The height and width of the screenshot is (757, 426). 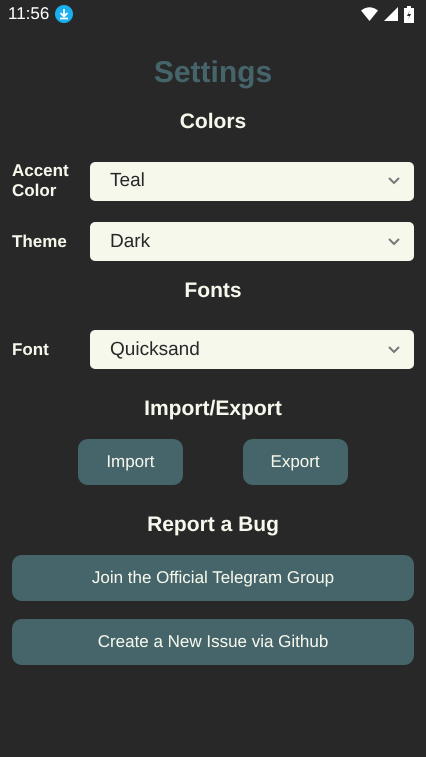 What do you see at coordinates (213, 578) in the screenshot?
I see `action-button: Join the Official Telegram Group` at bounding box center [213, 578].